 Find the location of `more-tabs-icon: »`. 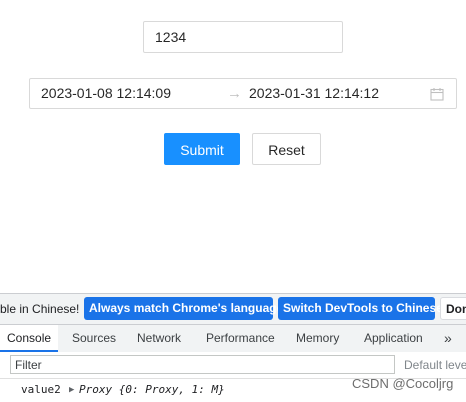

more-tabs-icon: » is located at coordinates (448, 338).